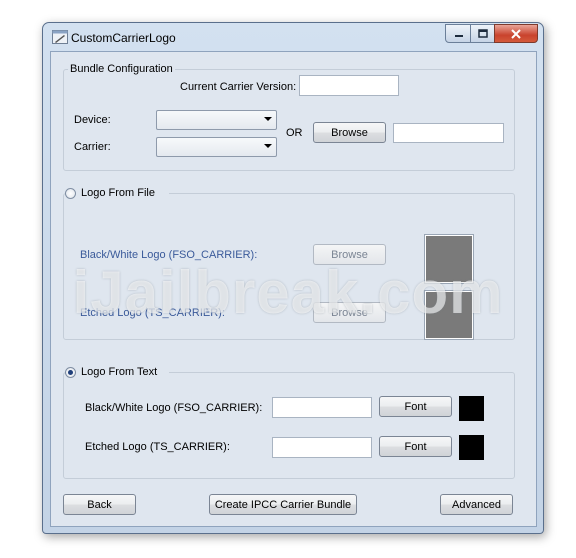 Image resolution: width=576 pixels, height=558 pixels. Describe the element at coordinates (121, 69) in the screenshot. I see `bundle-configuration-legend: Bundle Configuration` at that location.